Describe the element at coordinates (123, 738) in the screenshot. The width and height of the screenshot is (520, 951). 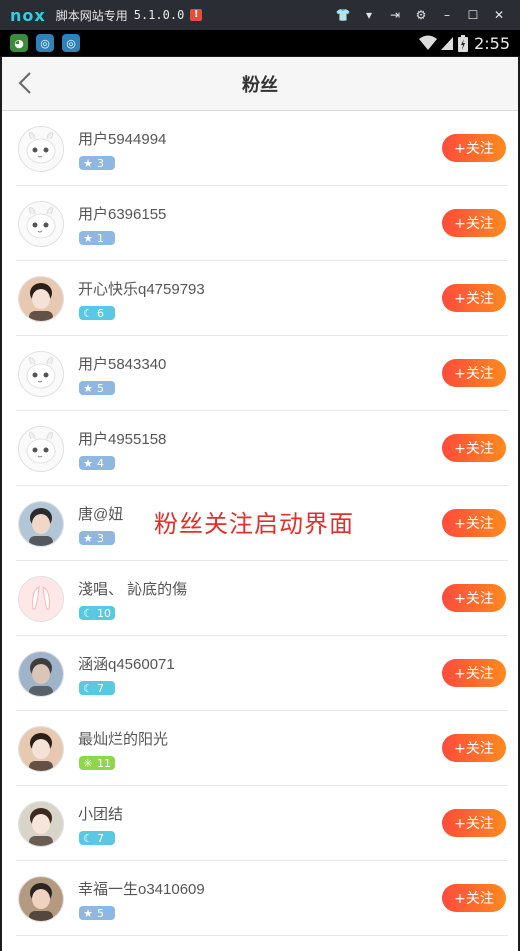
I see `fan-name: 最灿烂的阳光` at that location.